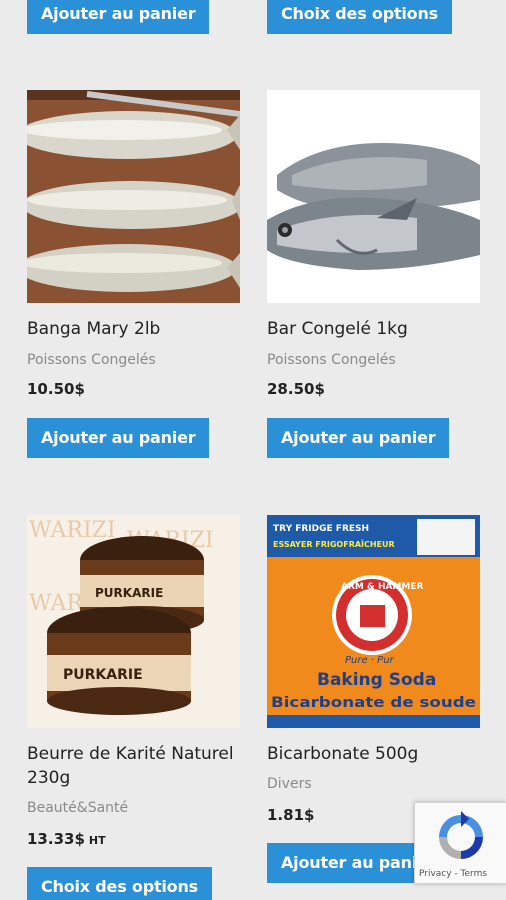 The width and height of the screenshot is (506, 900). What do you see at coordinates (382, 587) in the screenshot?
I see `svg-text: ARM & HAMMER` at bounding box center [382, 587].